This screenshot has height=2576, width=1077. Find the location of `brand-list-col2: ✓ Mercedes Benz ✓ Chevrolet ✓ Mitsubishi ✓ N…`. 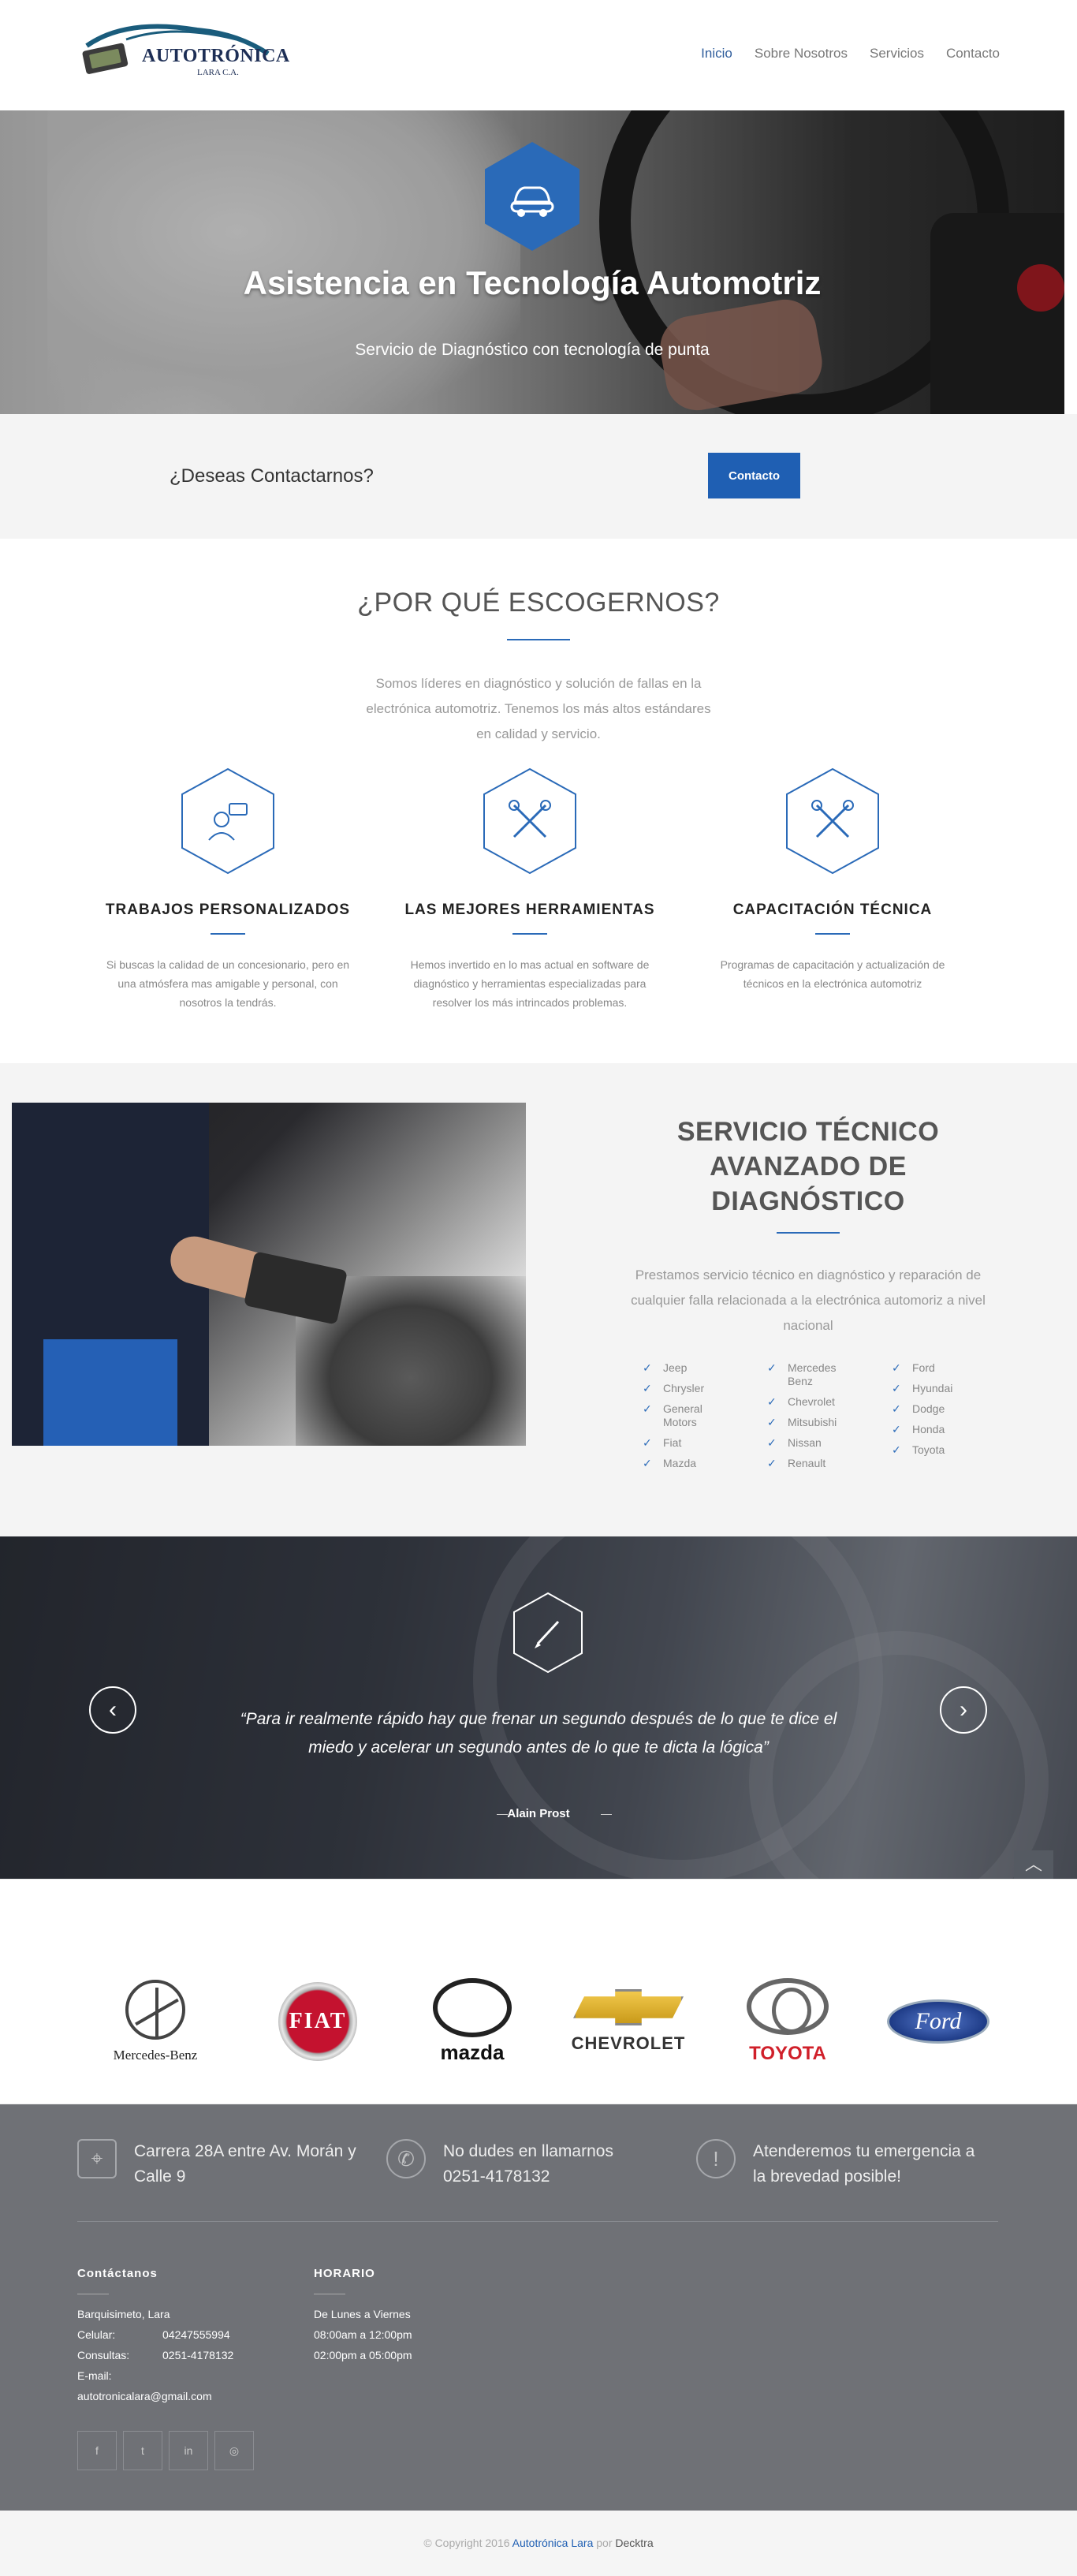

brand-list-col2: ✓ Mercedes Benz ✓ Chevrolet ✓ Mitsubishi ✓ N… is located at coordinates (805, 1415).